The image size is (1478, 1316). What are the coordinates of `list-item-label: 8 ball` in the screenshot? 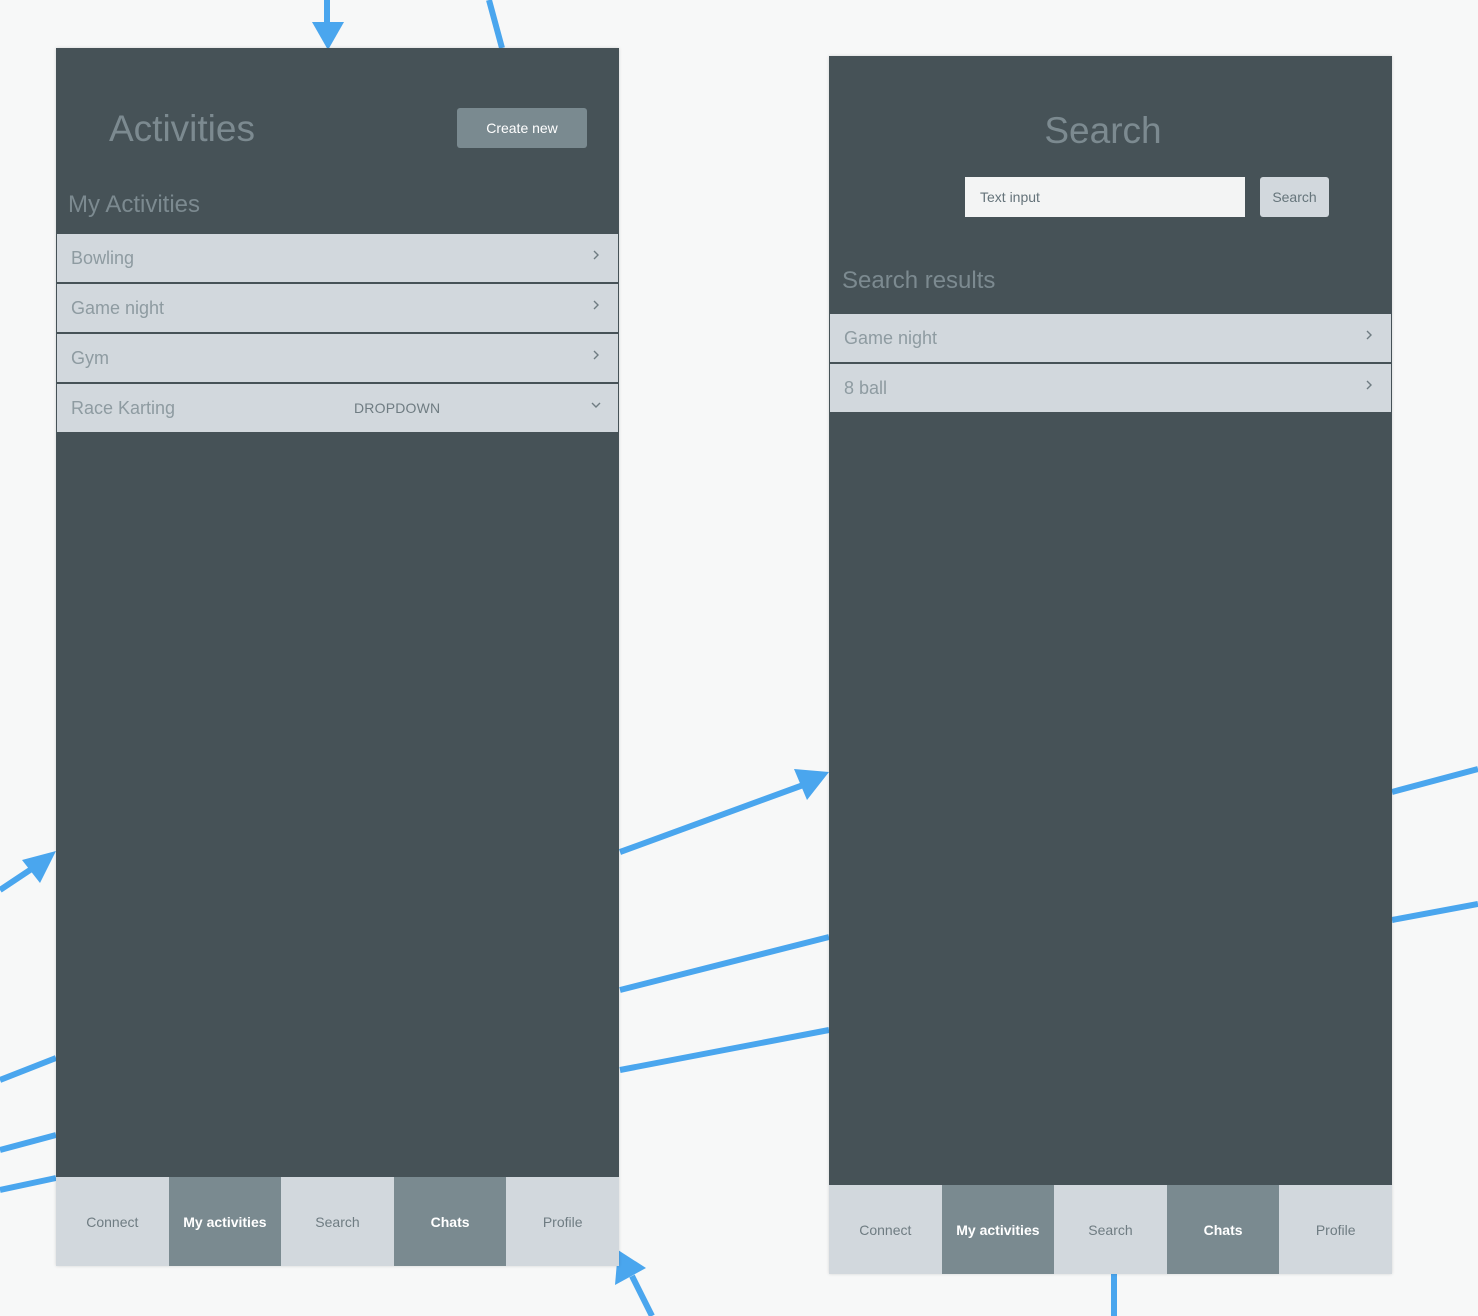 It's located at (866, 388).